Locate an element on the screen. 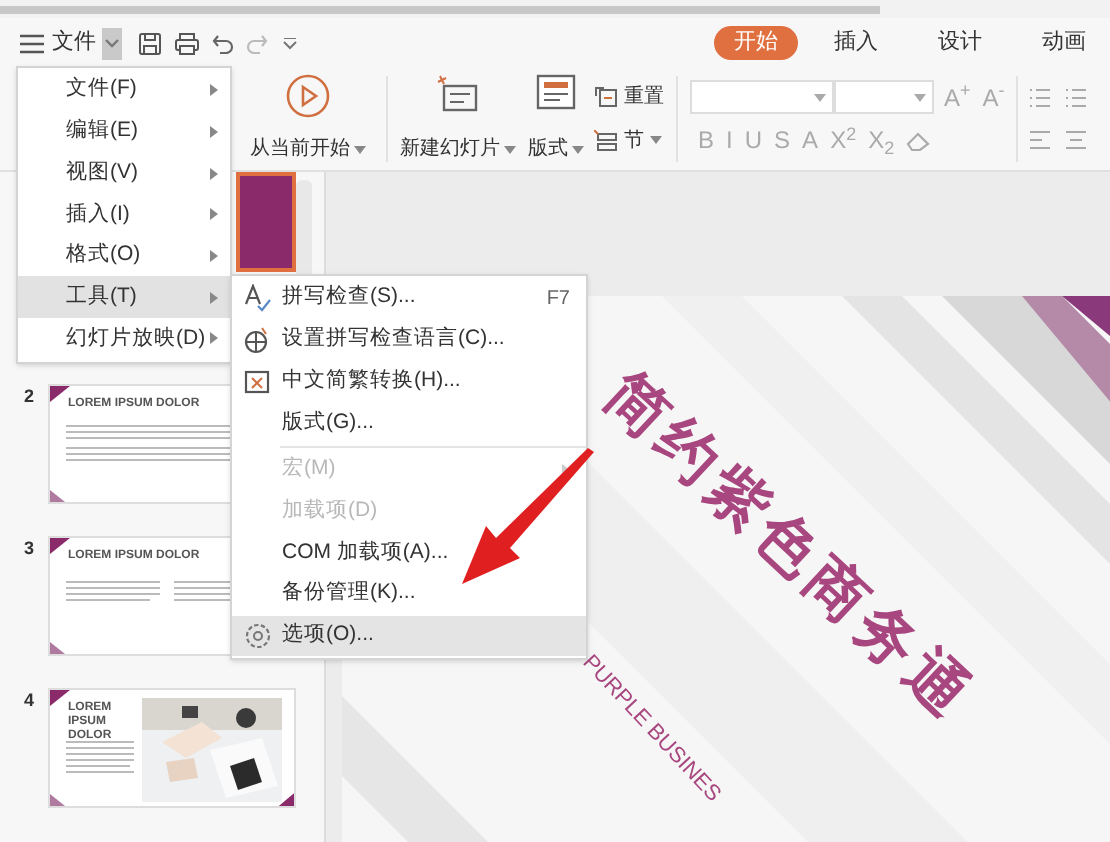  menu-item-label: 文件(F) is located at coordinates (102, 89).